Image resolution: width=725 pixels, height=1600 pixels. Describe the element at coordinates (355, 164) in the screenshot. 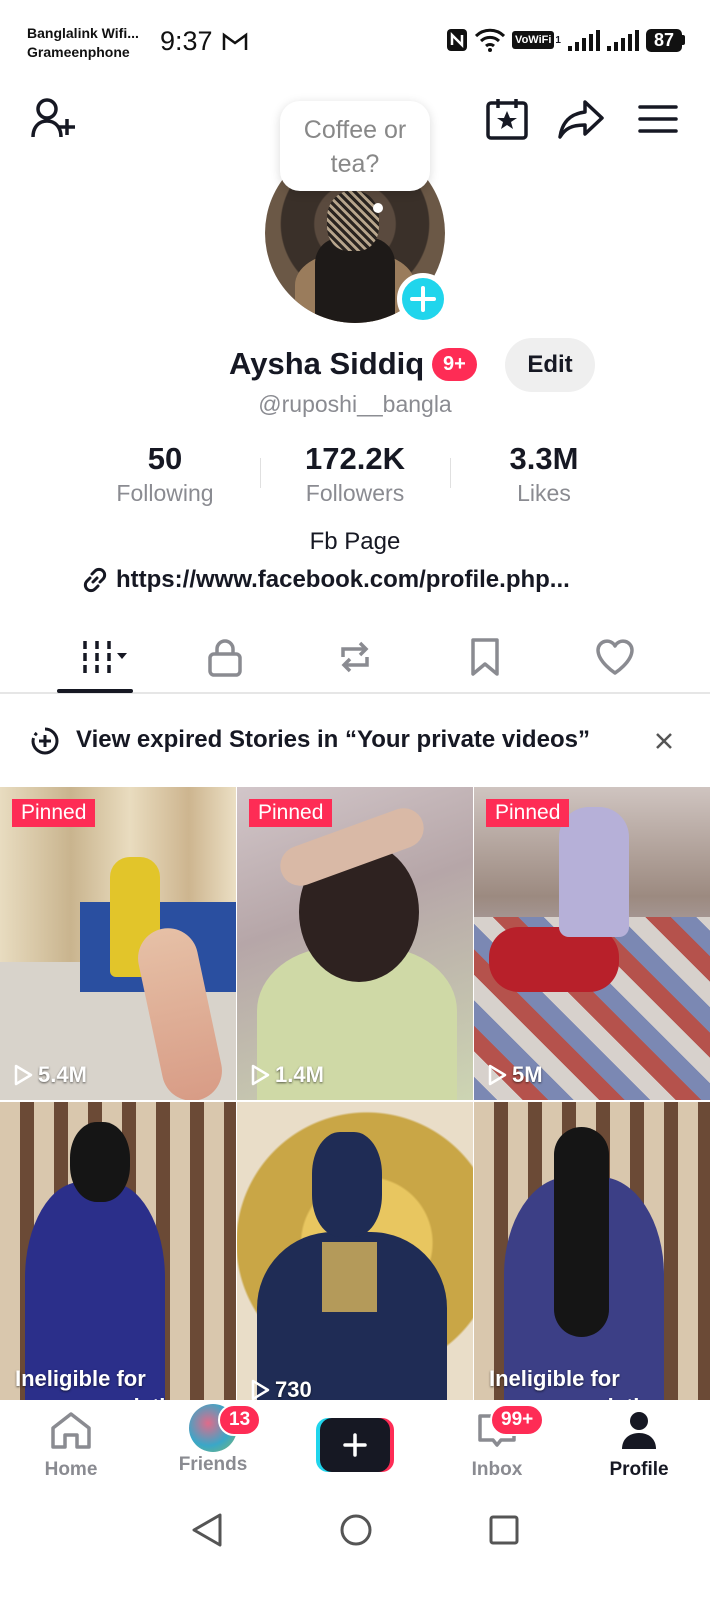

I see `note-line-2: tea?` at that location.